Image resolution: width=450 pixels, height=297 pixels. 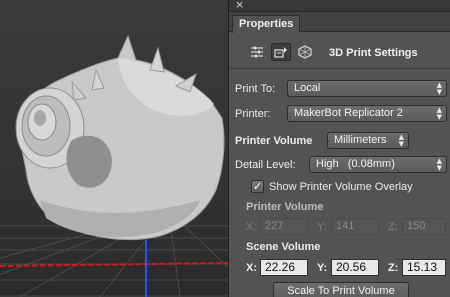 What do you see at coordinates (253, 114) in the screenshot?
I see `printer-label: Printer:` at bounding box center [253, 114].